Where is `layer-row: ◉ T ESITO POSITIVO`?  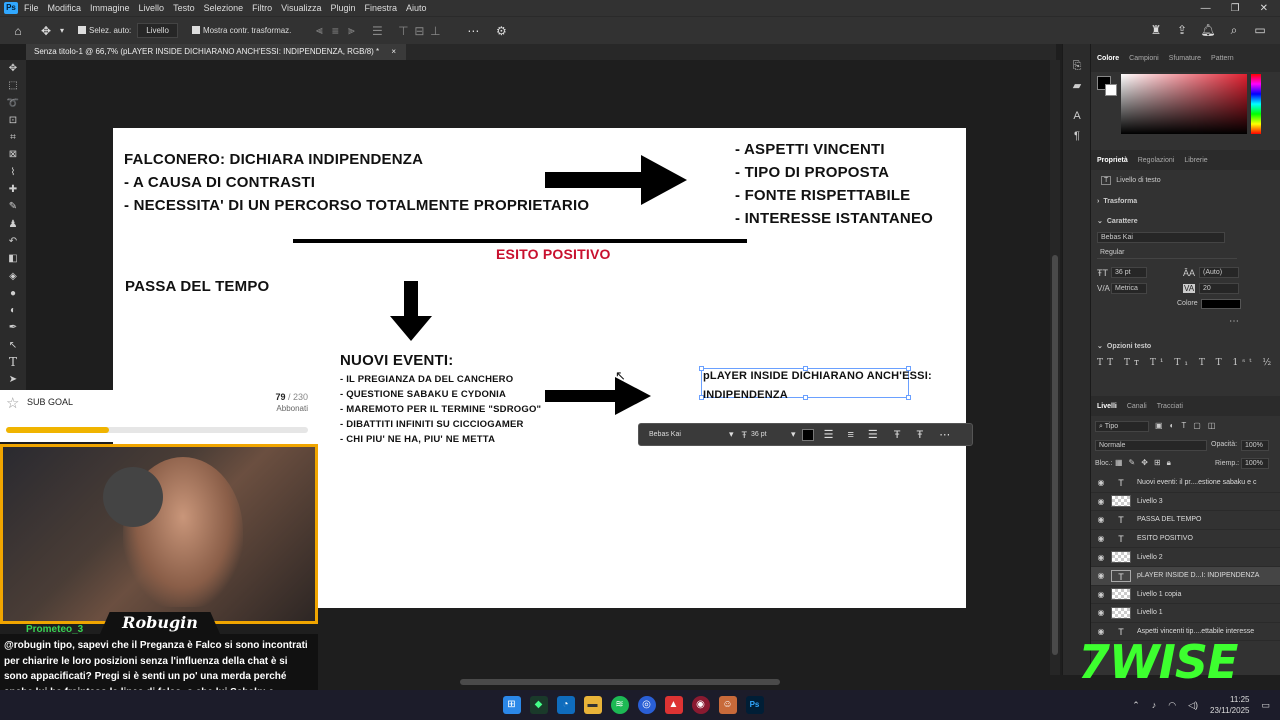 layer-row: ◉ T ESITO POSITIVO is located at coordinates (1185, 539).